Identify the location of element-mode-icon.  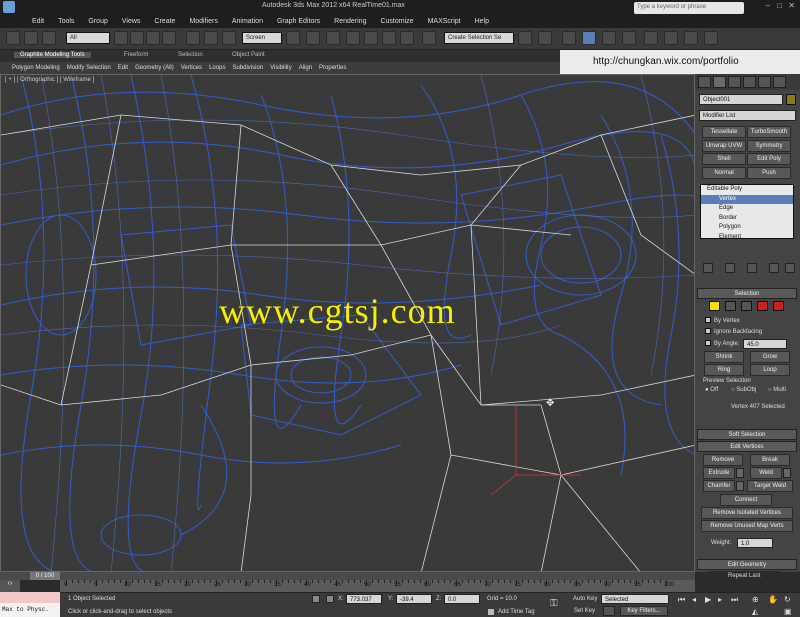
(778, 306).